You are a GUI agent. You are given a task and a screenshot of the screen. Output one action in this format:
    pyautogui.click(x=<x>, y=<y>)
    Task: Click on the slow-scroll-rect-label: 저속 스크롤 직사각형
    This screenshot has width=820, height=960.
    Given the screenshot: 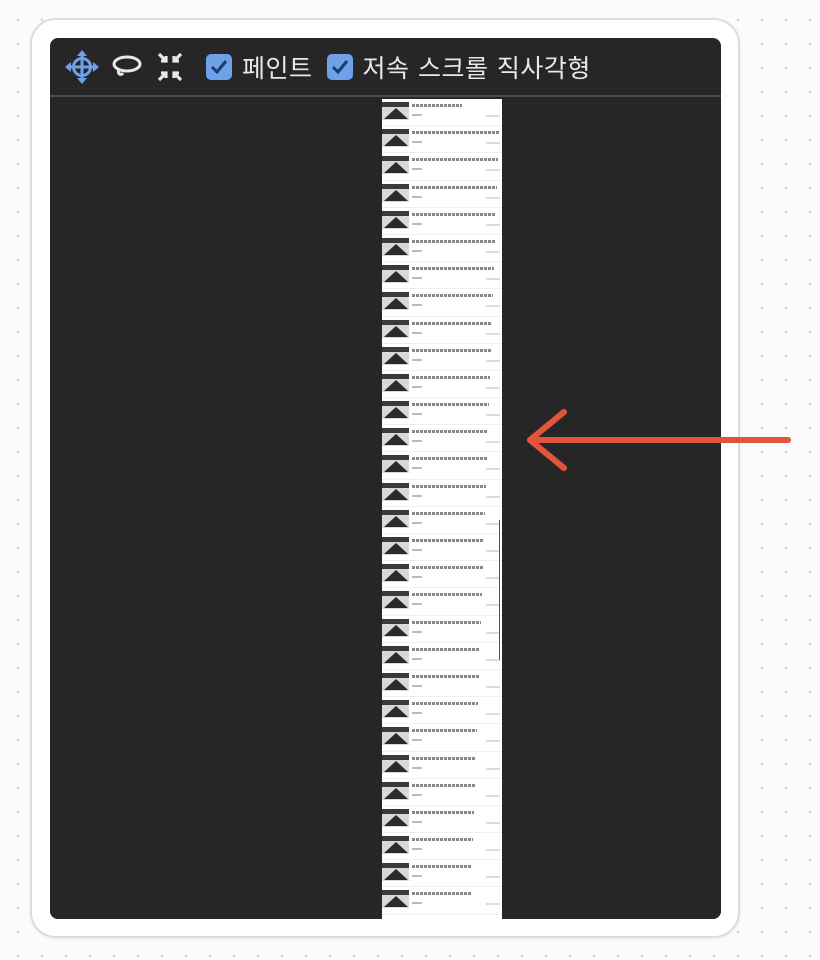 What is the action you would take?
    pyautogui.click(x=476, y=68)
    